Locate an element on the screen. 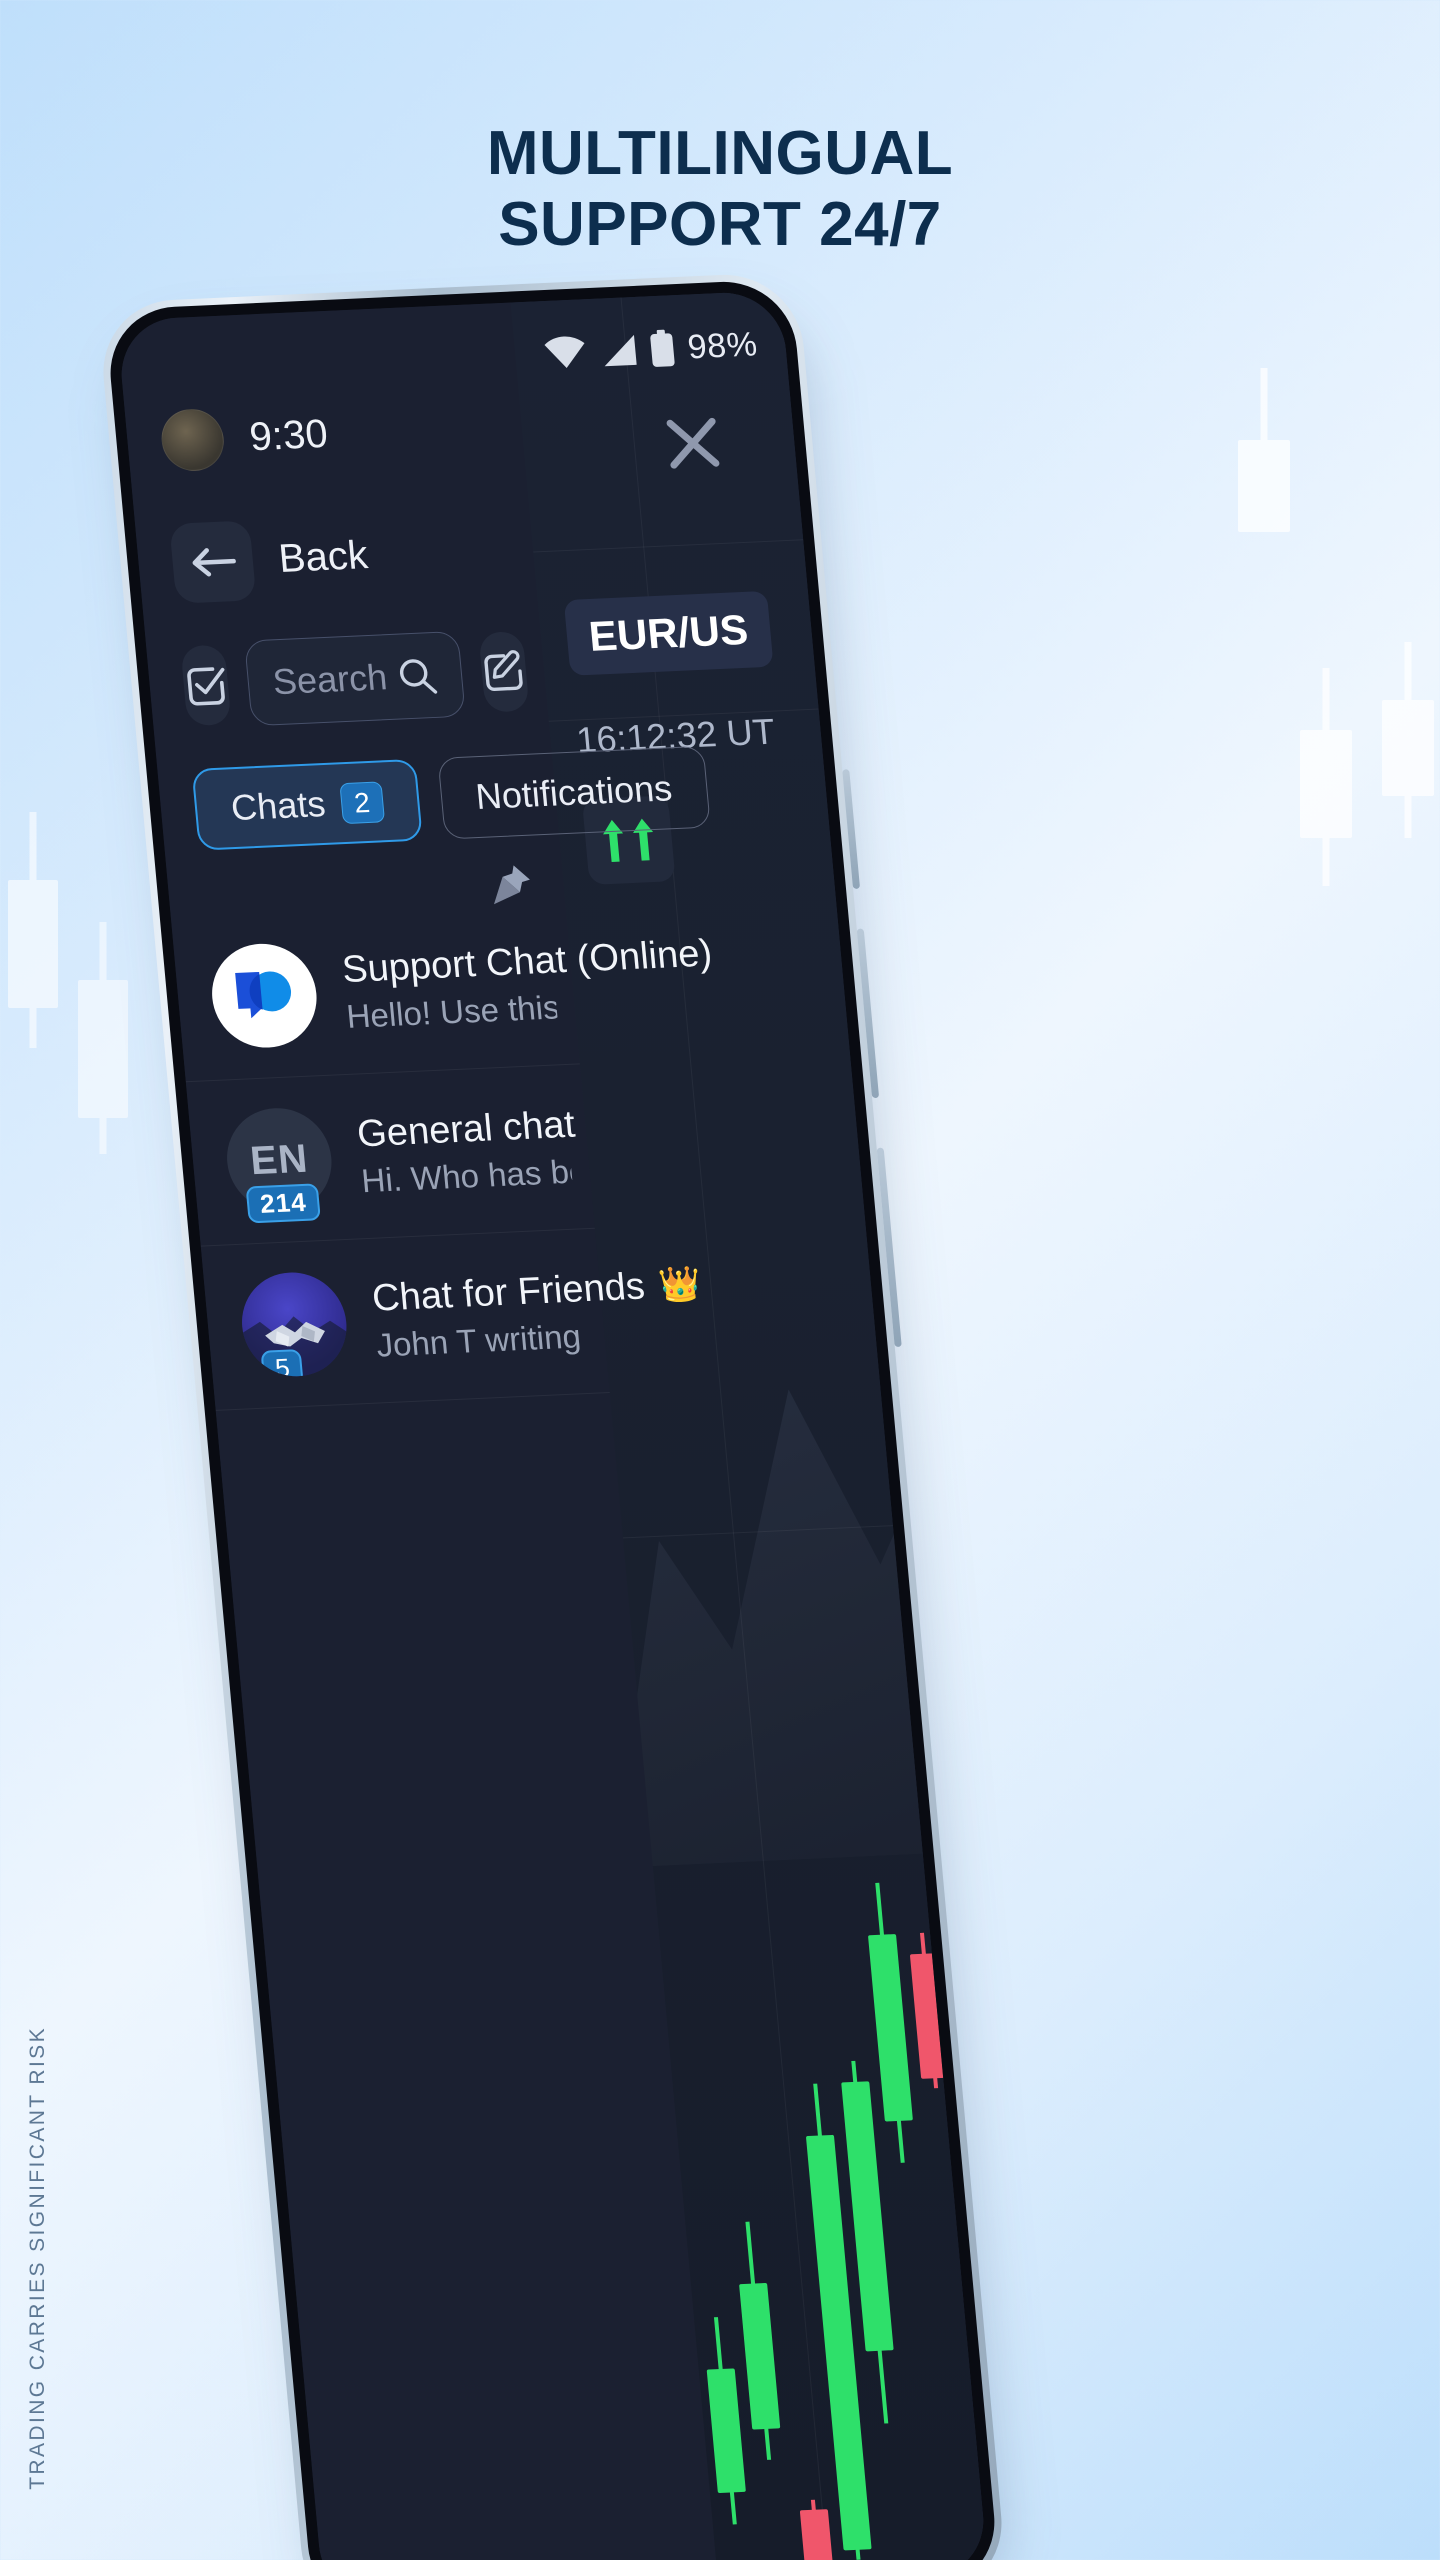 Image resolution: width=1440 pixels, height=2560 pixels. avatar-initials: EN is located at coordinates (279, 1159).